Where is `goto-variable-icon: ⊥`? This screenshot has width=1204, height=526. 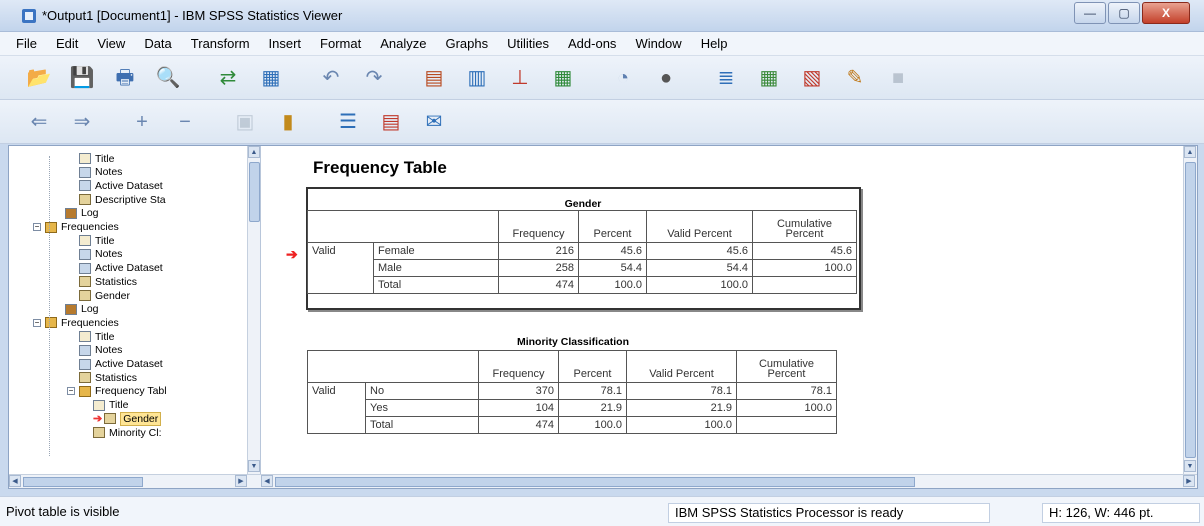 goto-variable-icon: ⊥ is located at coordinates (520, 78).